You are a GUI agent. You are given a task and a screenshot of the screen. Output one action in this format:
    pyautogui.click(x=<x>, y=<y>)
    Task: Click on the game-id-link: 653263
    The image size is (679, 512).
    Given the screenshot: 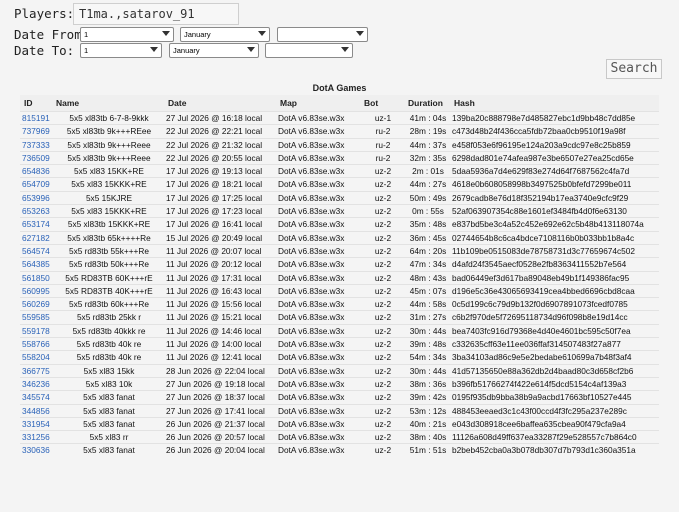 What is the action you would take?
    pyautogui.click(x=36, y=211)
    